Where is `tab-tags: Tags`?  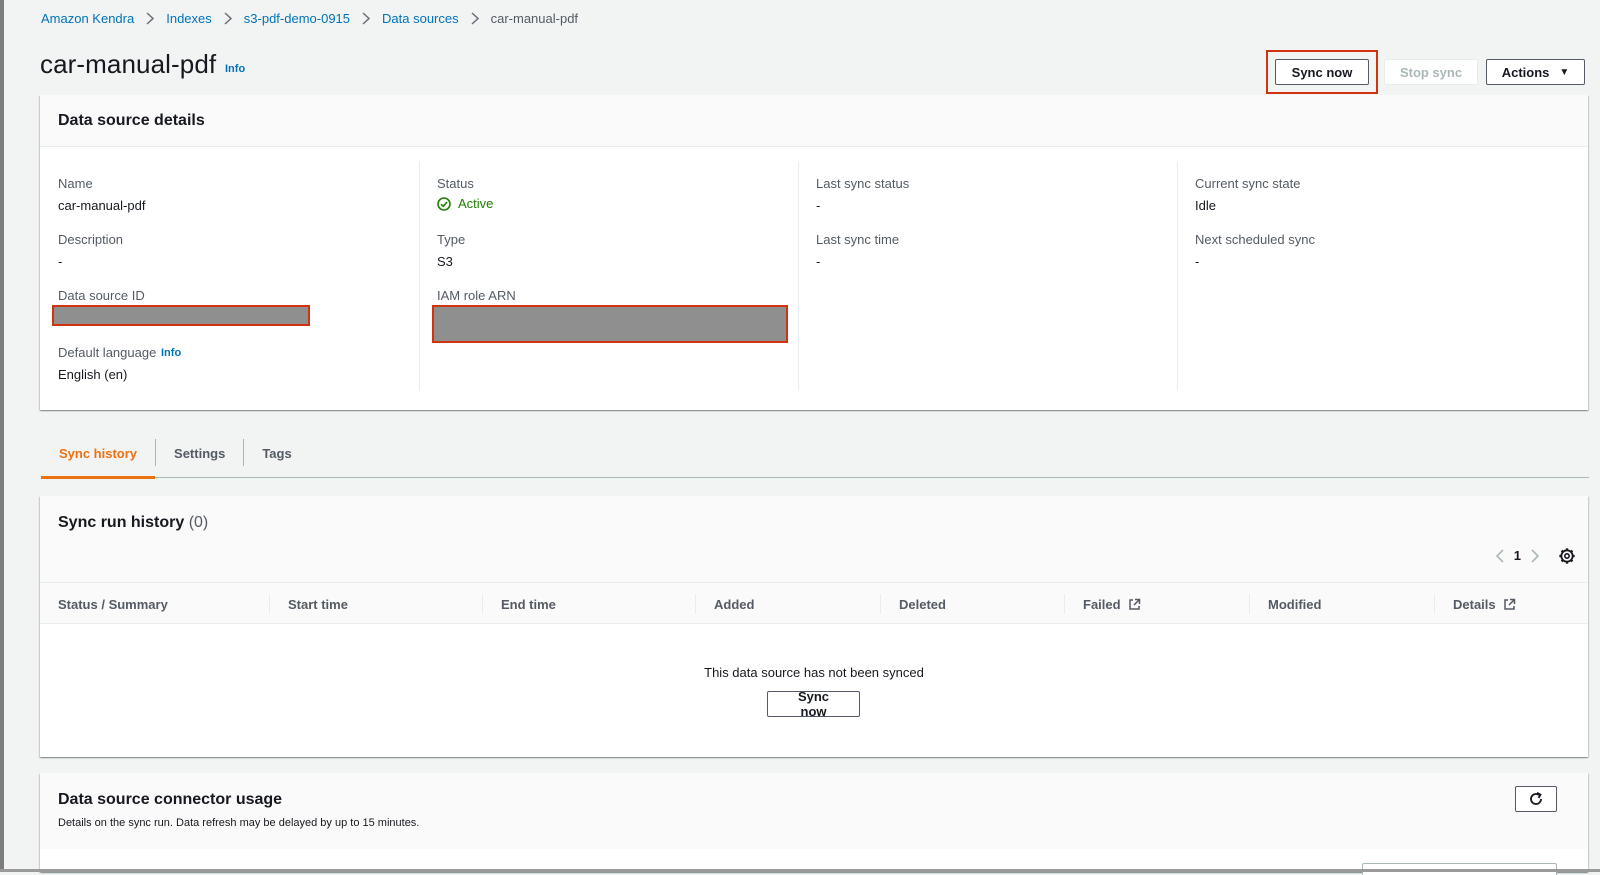 tab-tags: Tags is located at coordinates (276, 453).